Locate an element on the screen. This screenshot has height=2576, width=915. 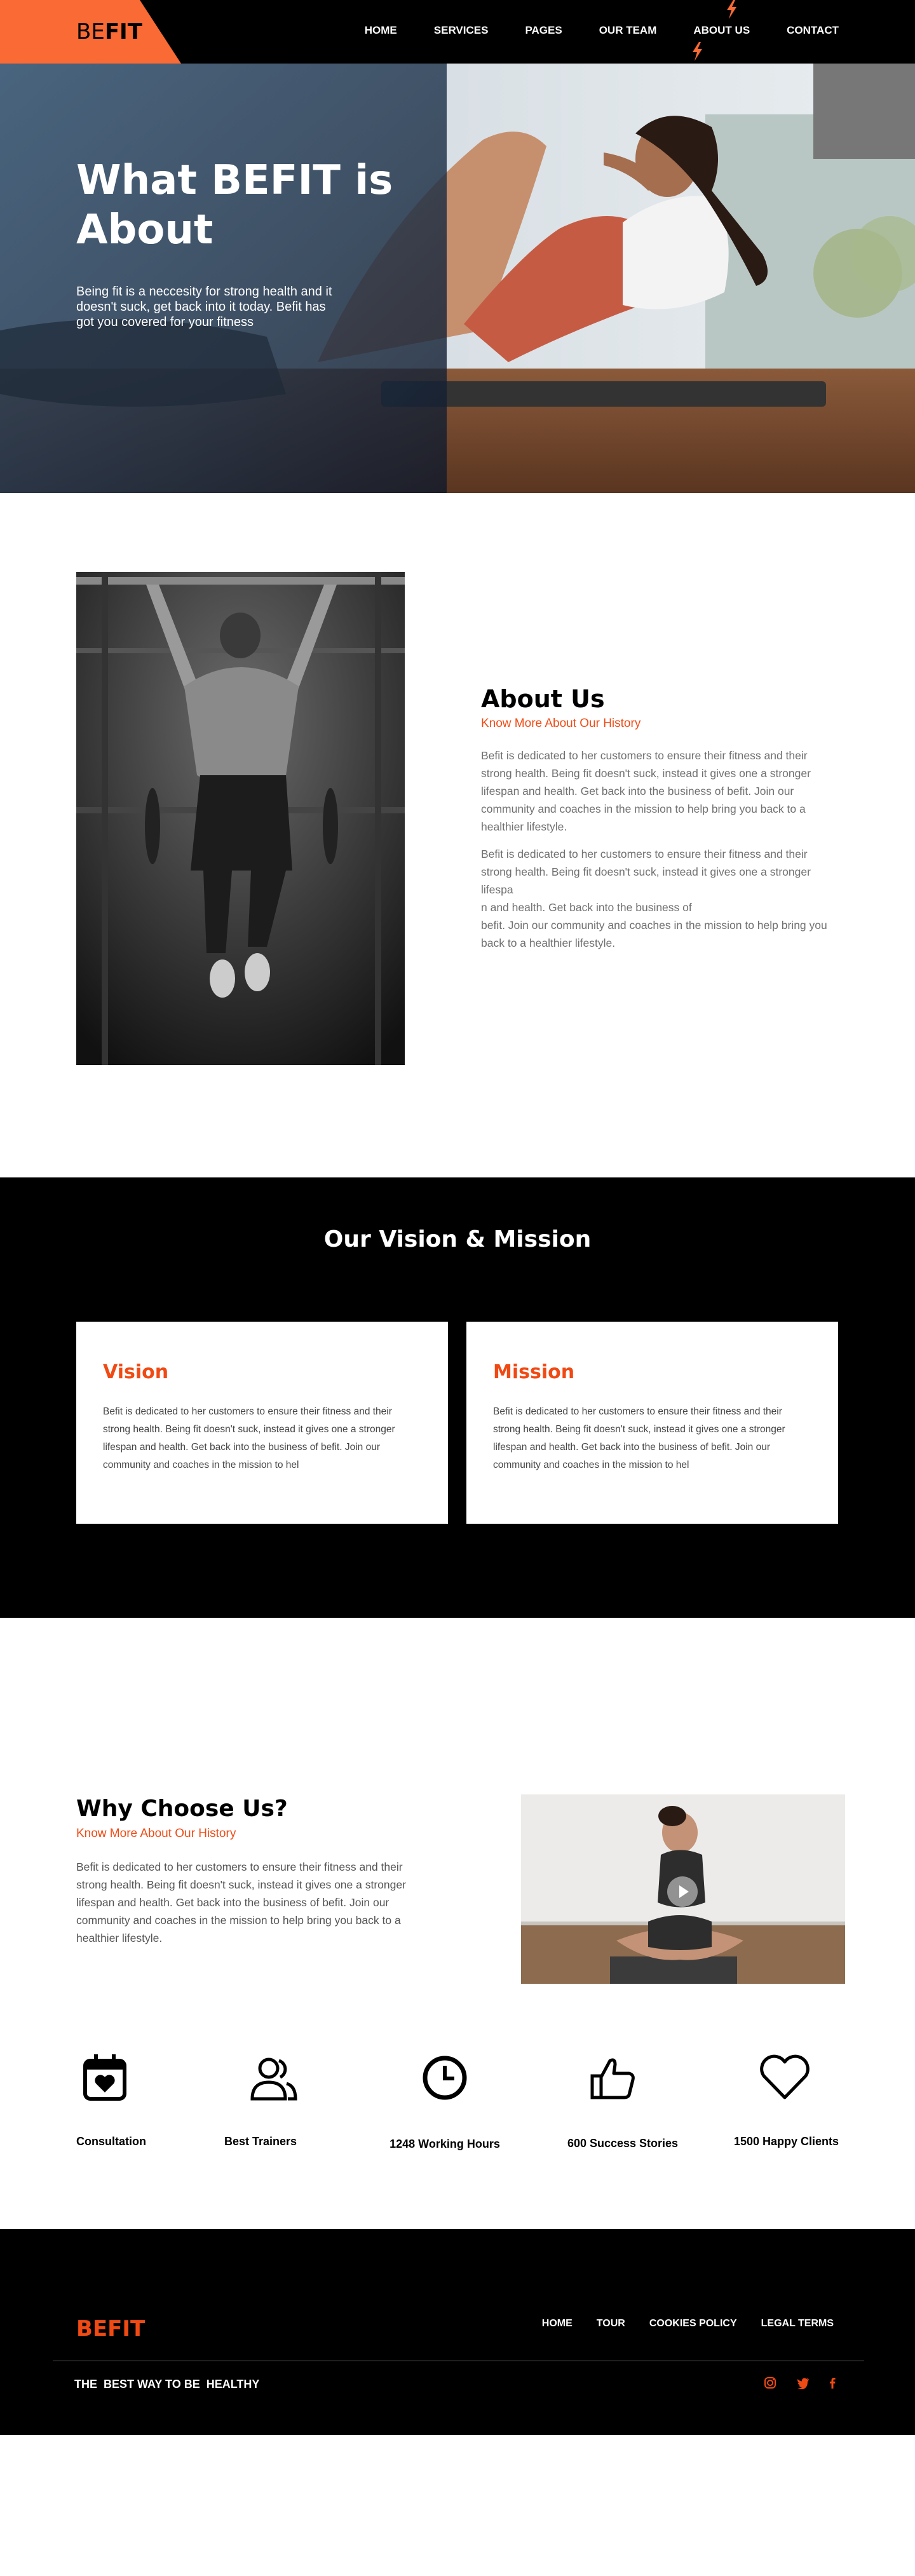
hero-title: What BEFIT is About is located at coordinates (234, 205).